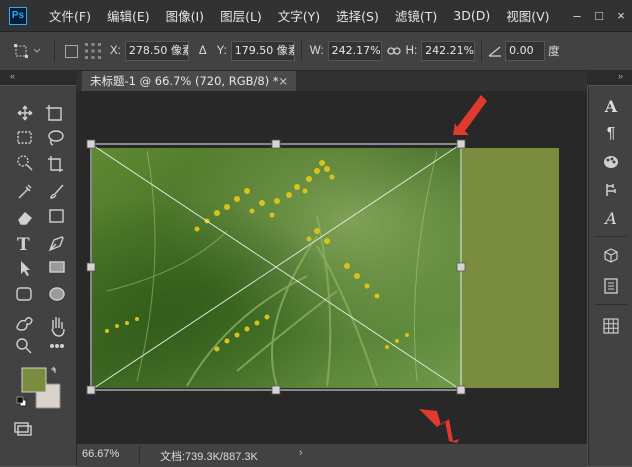 The image size is (632, 467). I want to click on type-icon: T, so click(23, 245).